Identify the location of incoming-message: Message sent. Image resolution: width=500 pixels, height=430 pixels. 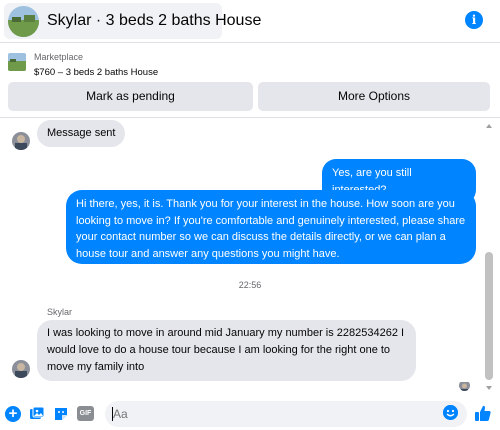
(81, 133).